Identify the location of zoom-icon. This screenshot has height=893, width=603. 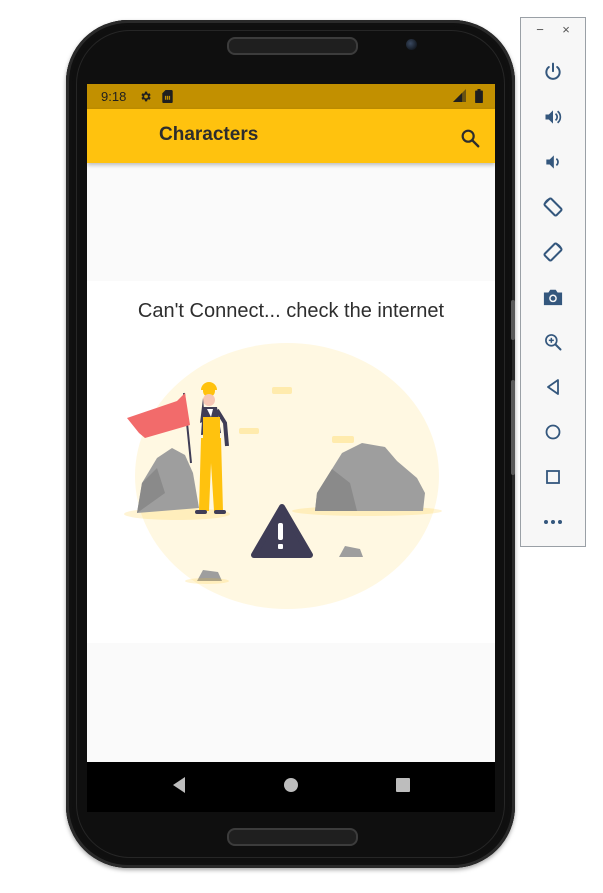
(553, 342).